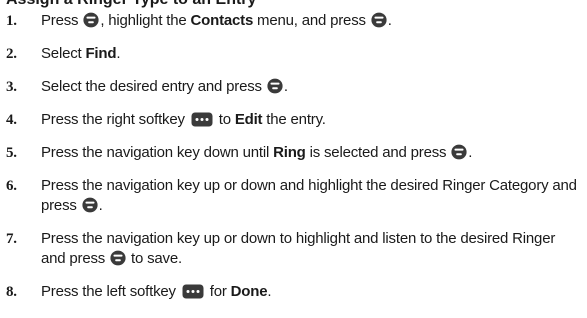 The image size is (587, 318). What do you see at coordinates (11, 87) in the screenshot?
I see `step-number: 3.` at bounding box center [11, 87].